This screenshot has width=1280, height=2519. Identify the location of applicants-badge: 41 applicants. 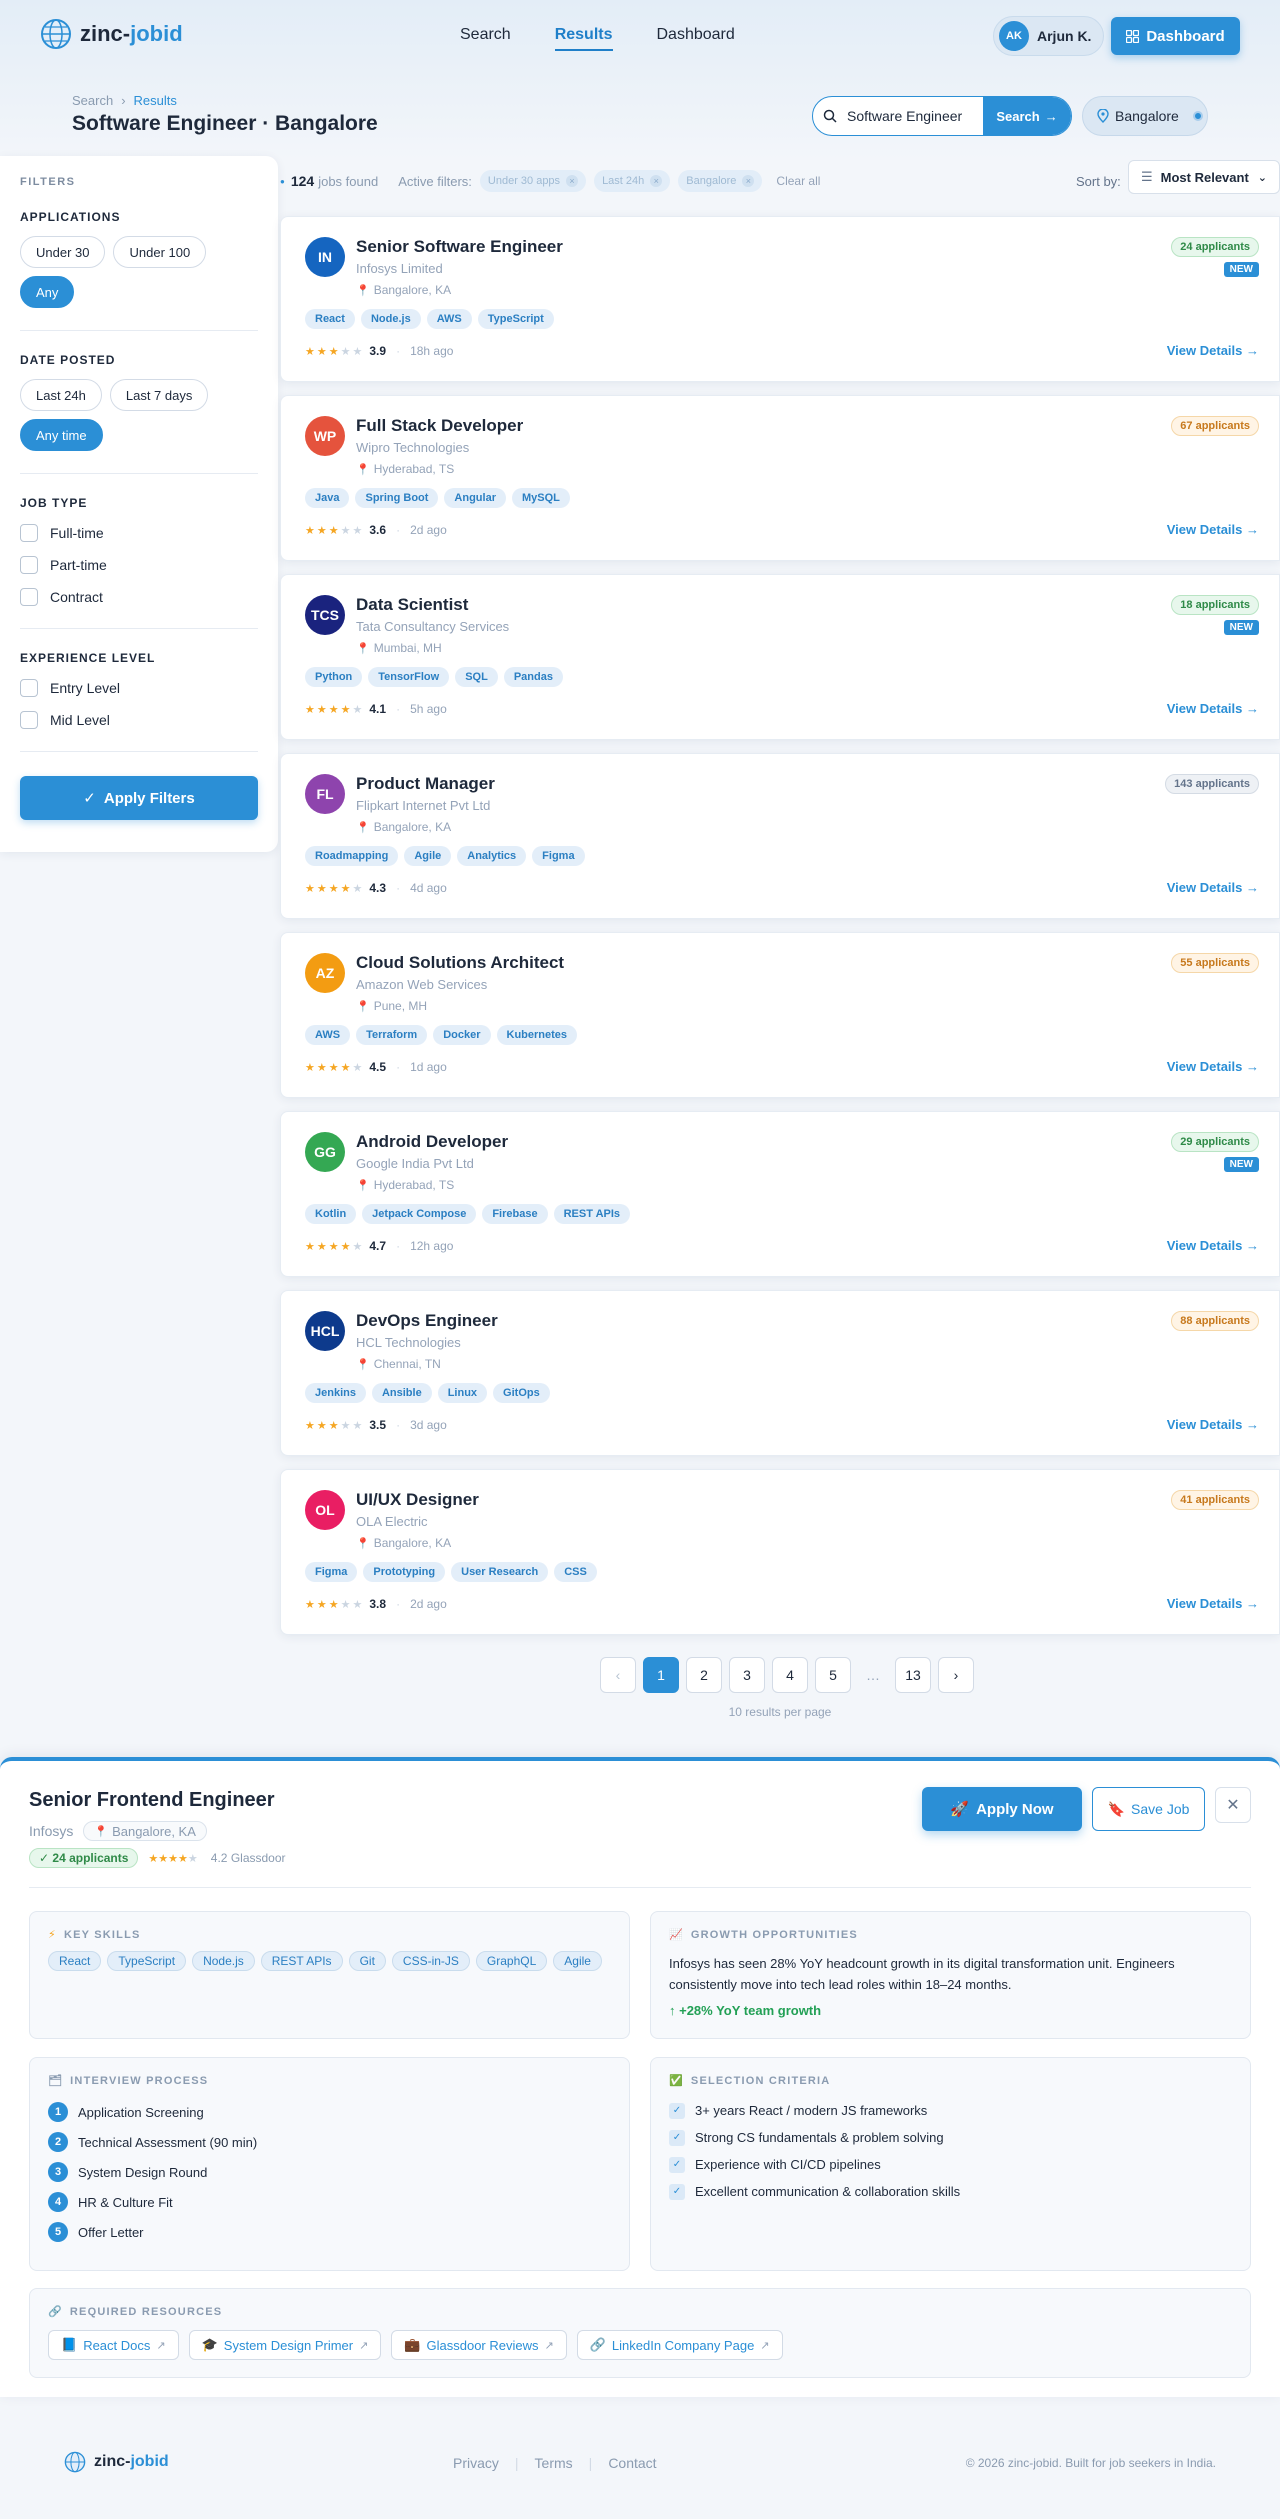
(1215, 1500).